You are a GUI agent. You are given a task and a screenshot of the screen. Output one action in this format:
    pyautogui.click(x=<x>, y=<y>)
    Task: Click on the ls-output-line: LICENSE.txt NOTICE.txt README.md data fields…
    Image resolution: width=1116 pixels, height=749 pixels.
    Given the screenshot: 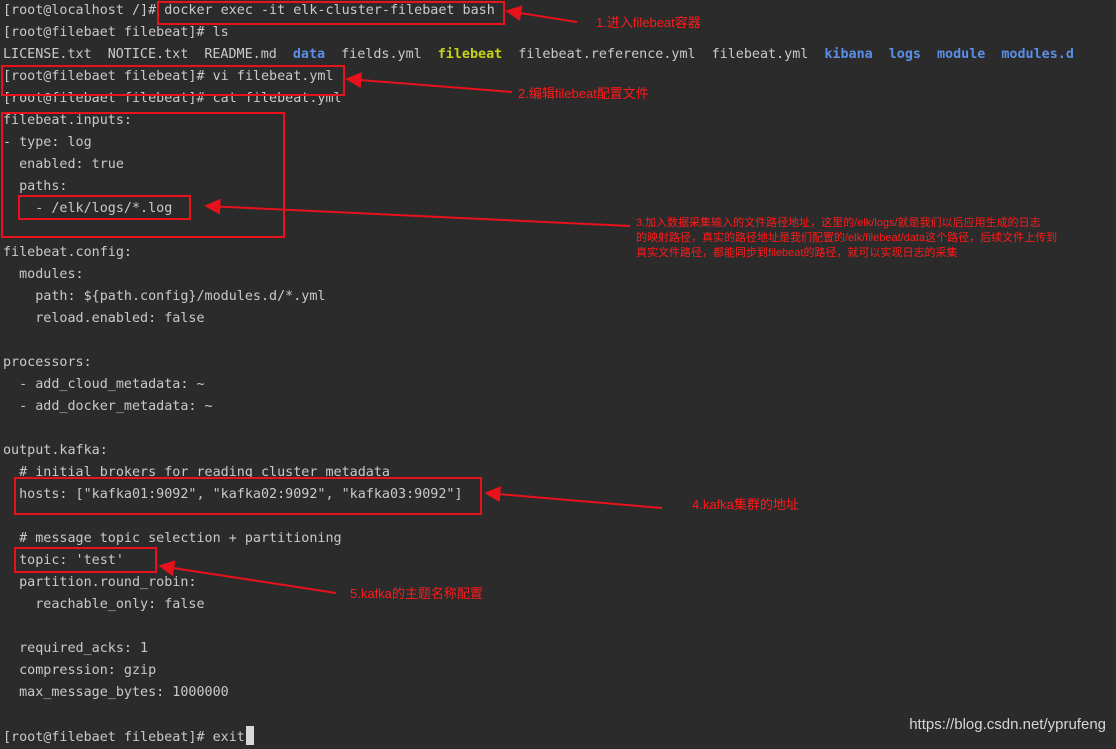 What is the action you would take?
    pyautogui.click(x=546, y=55)
    